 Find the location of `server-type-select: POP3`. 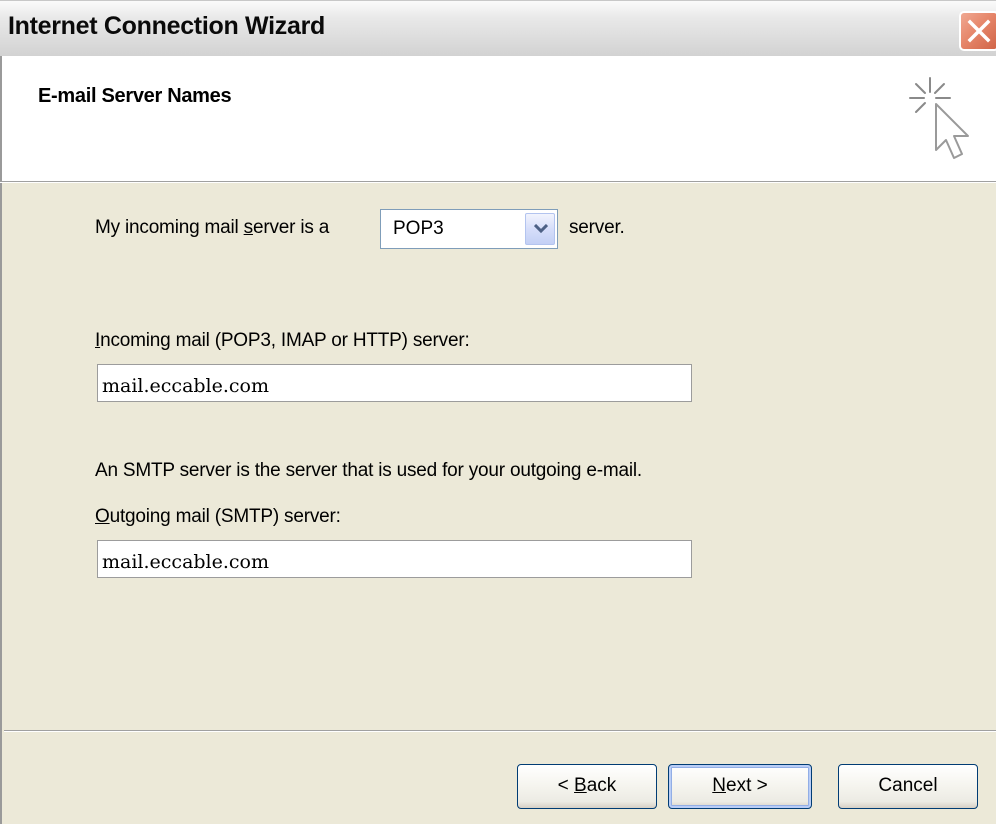

server-type-select: POP3 is located at coordinates (469, 229).